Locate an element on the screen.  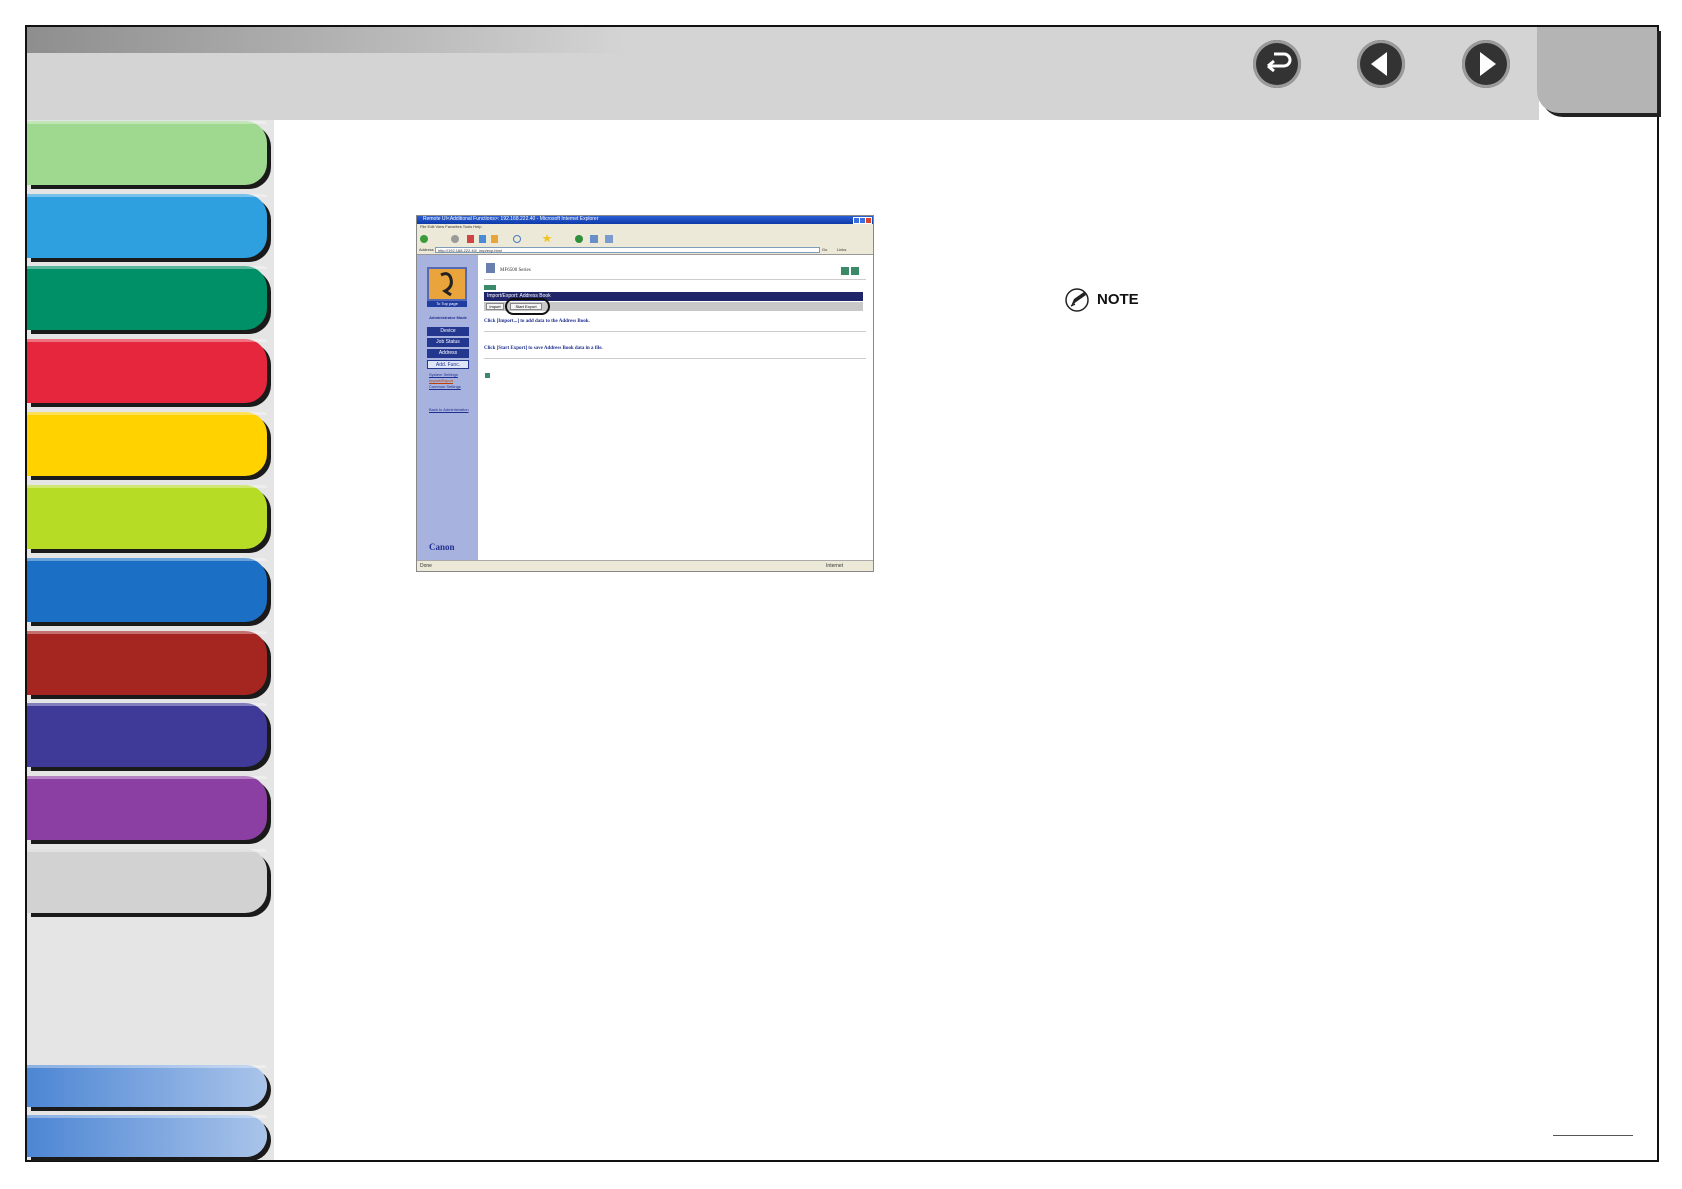
nav-job-status: Job Status is located at coordinates (448, 342).